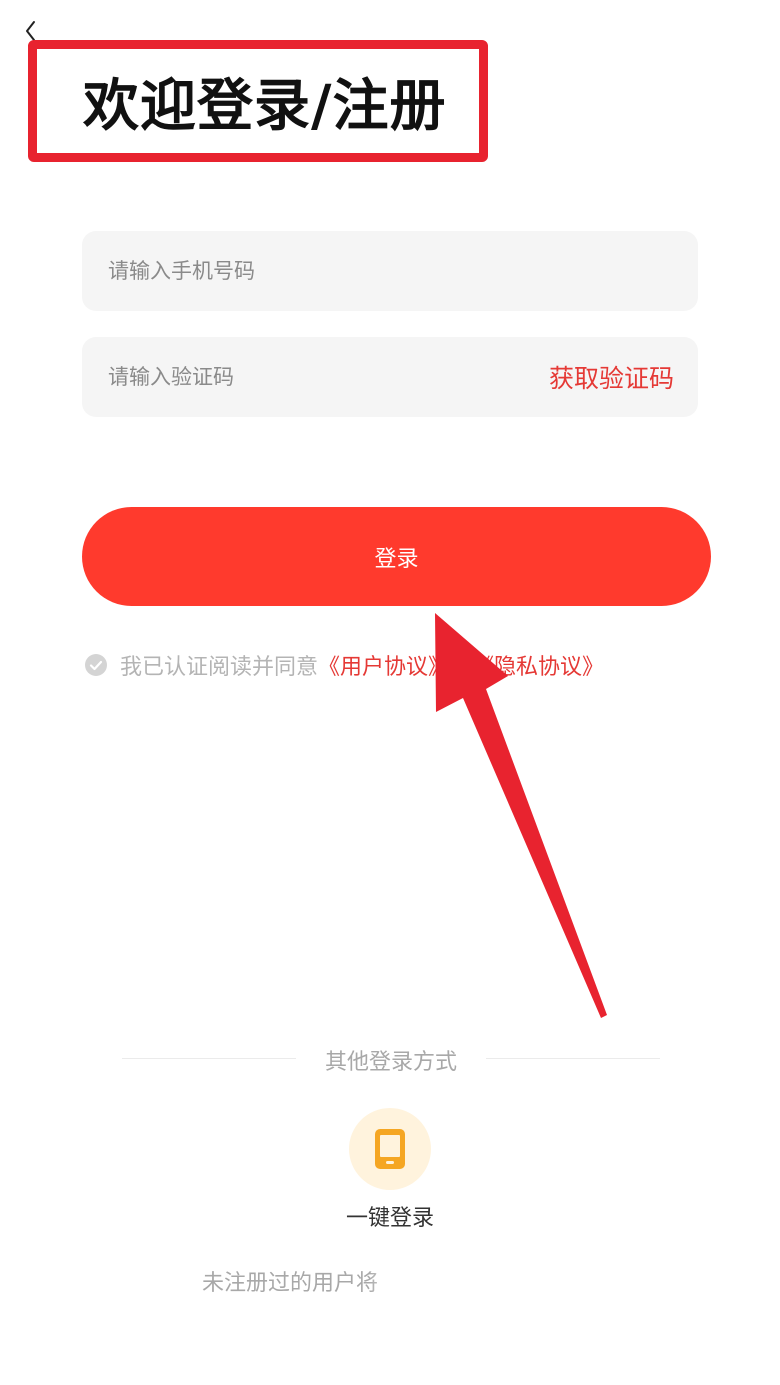 The image size is (780, 1385). What do you see at coordinates (96, 665) in the screenshot?
I see `check-circle-icon` at bounding box center [96, 665].